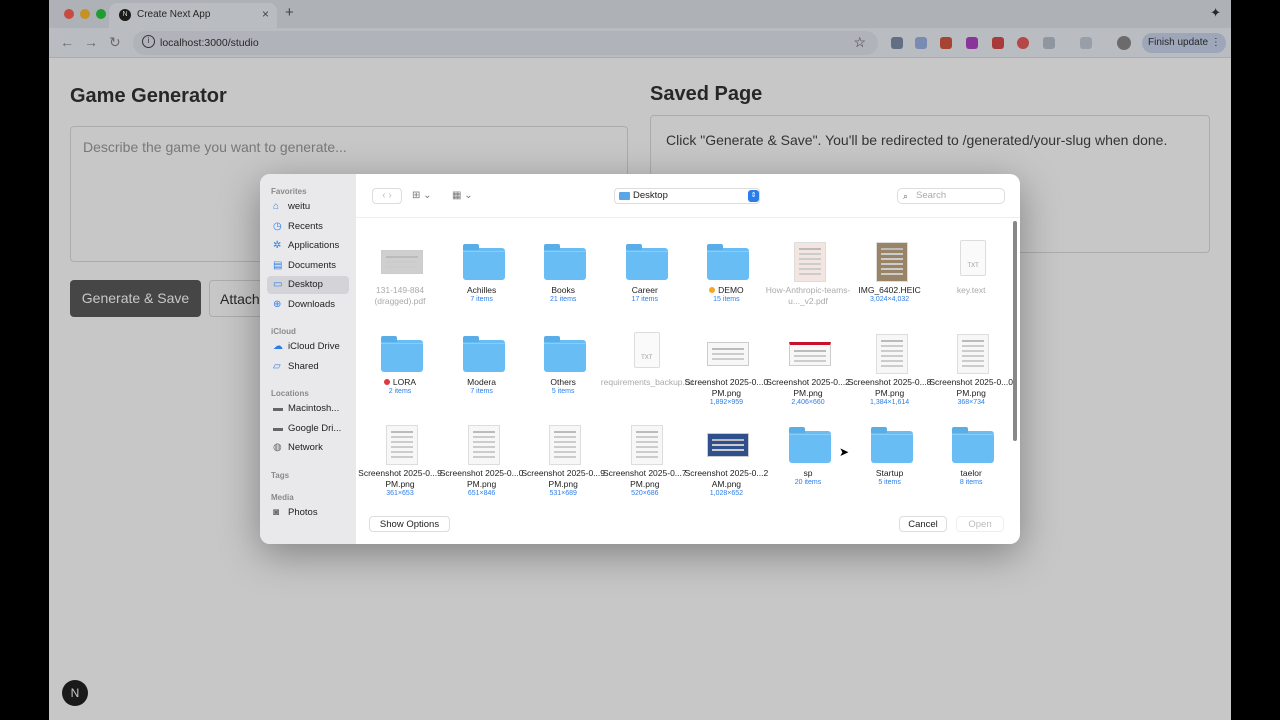  I want to click on file-item: Screenshot 2025-0...2 AM.png 1,028×652, so click(726, 457).